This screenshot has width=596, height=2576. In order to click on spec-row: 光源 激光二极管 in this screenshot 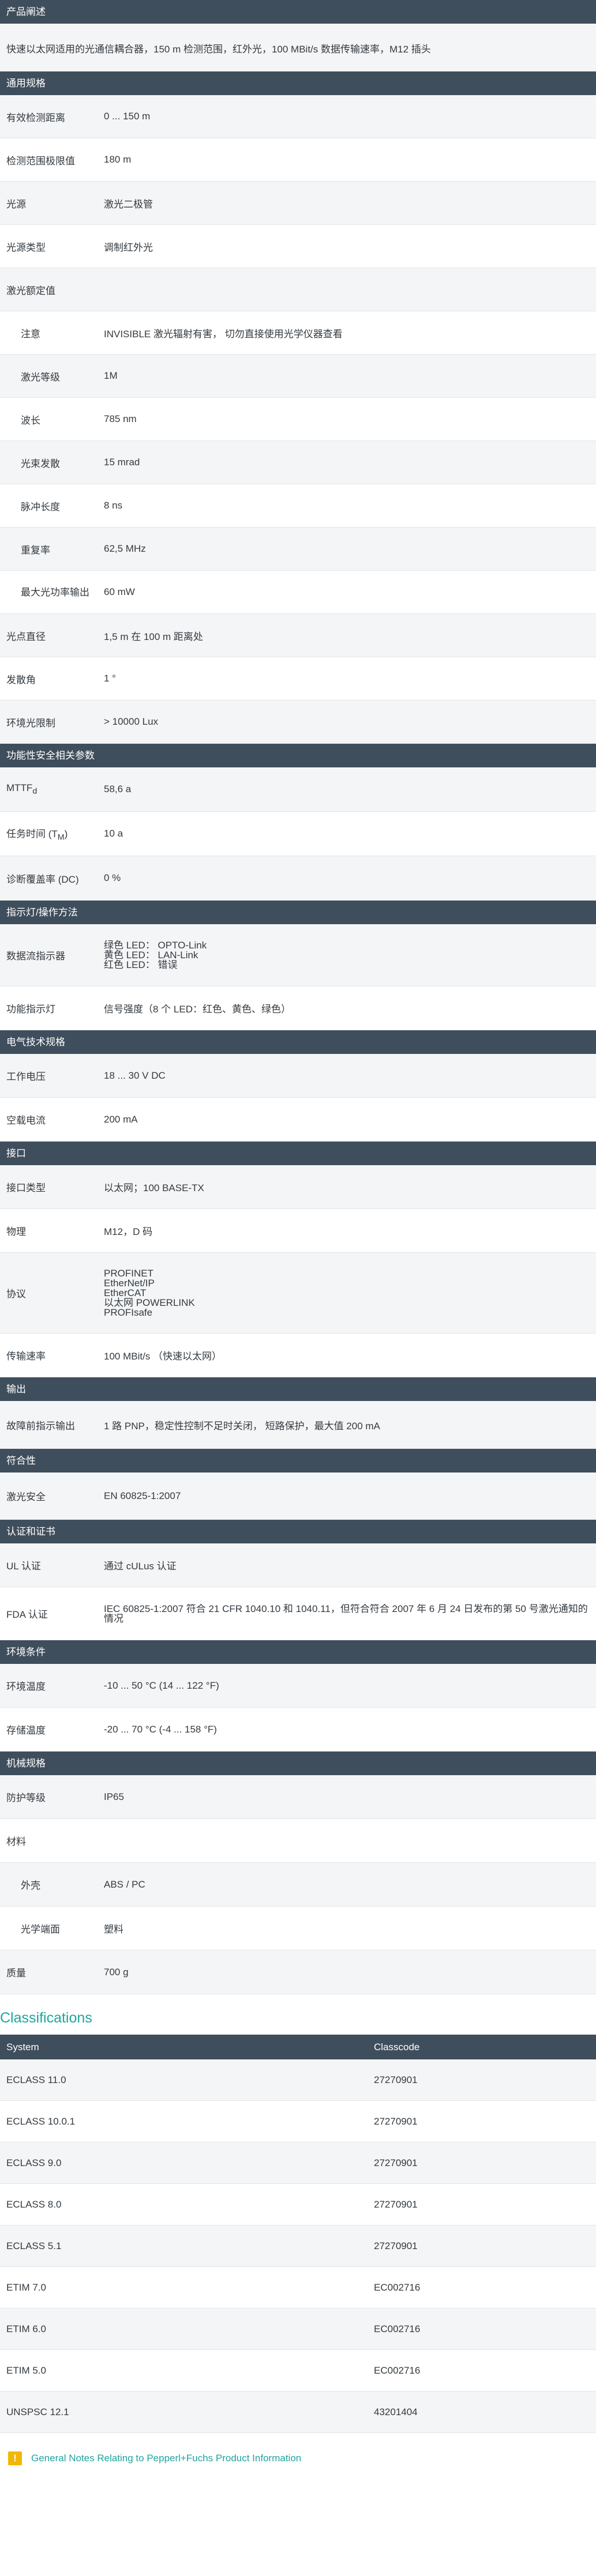, I will do `click(298, 203)`.